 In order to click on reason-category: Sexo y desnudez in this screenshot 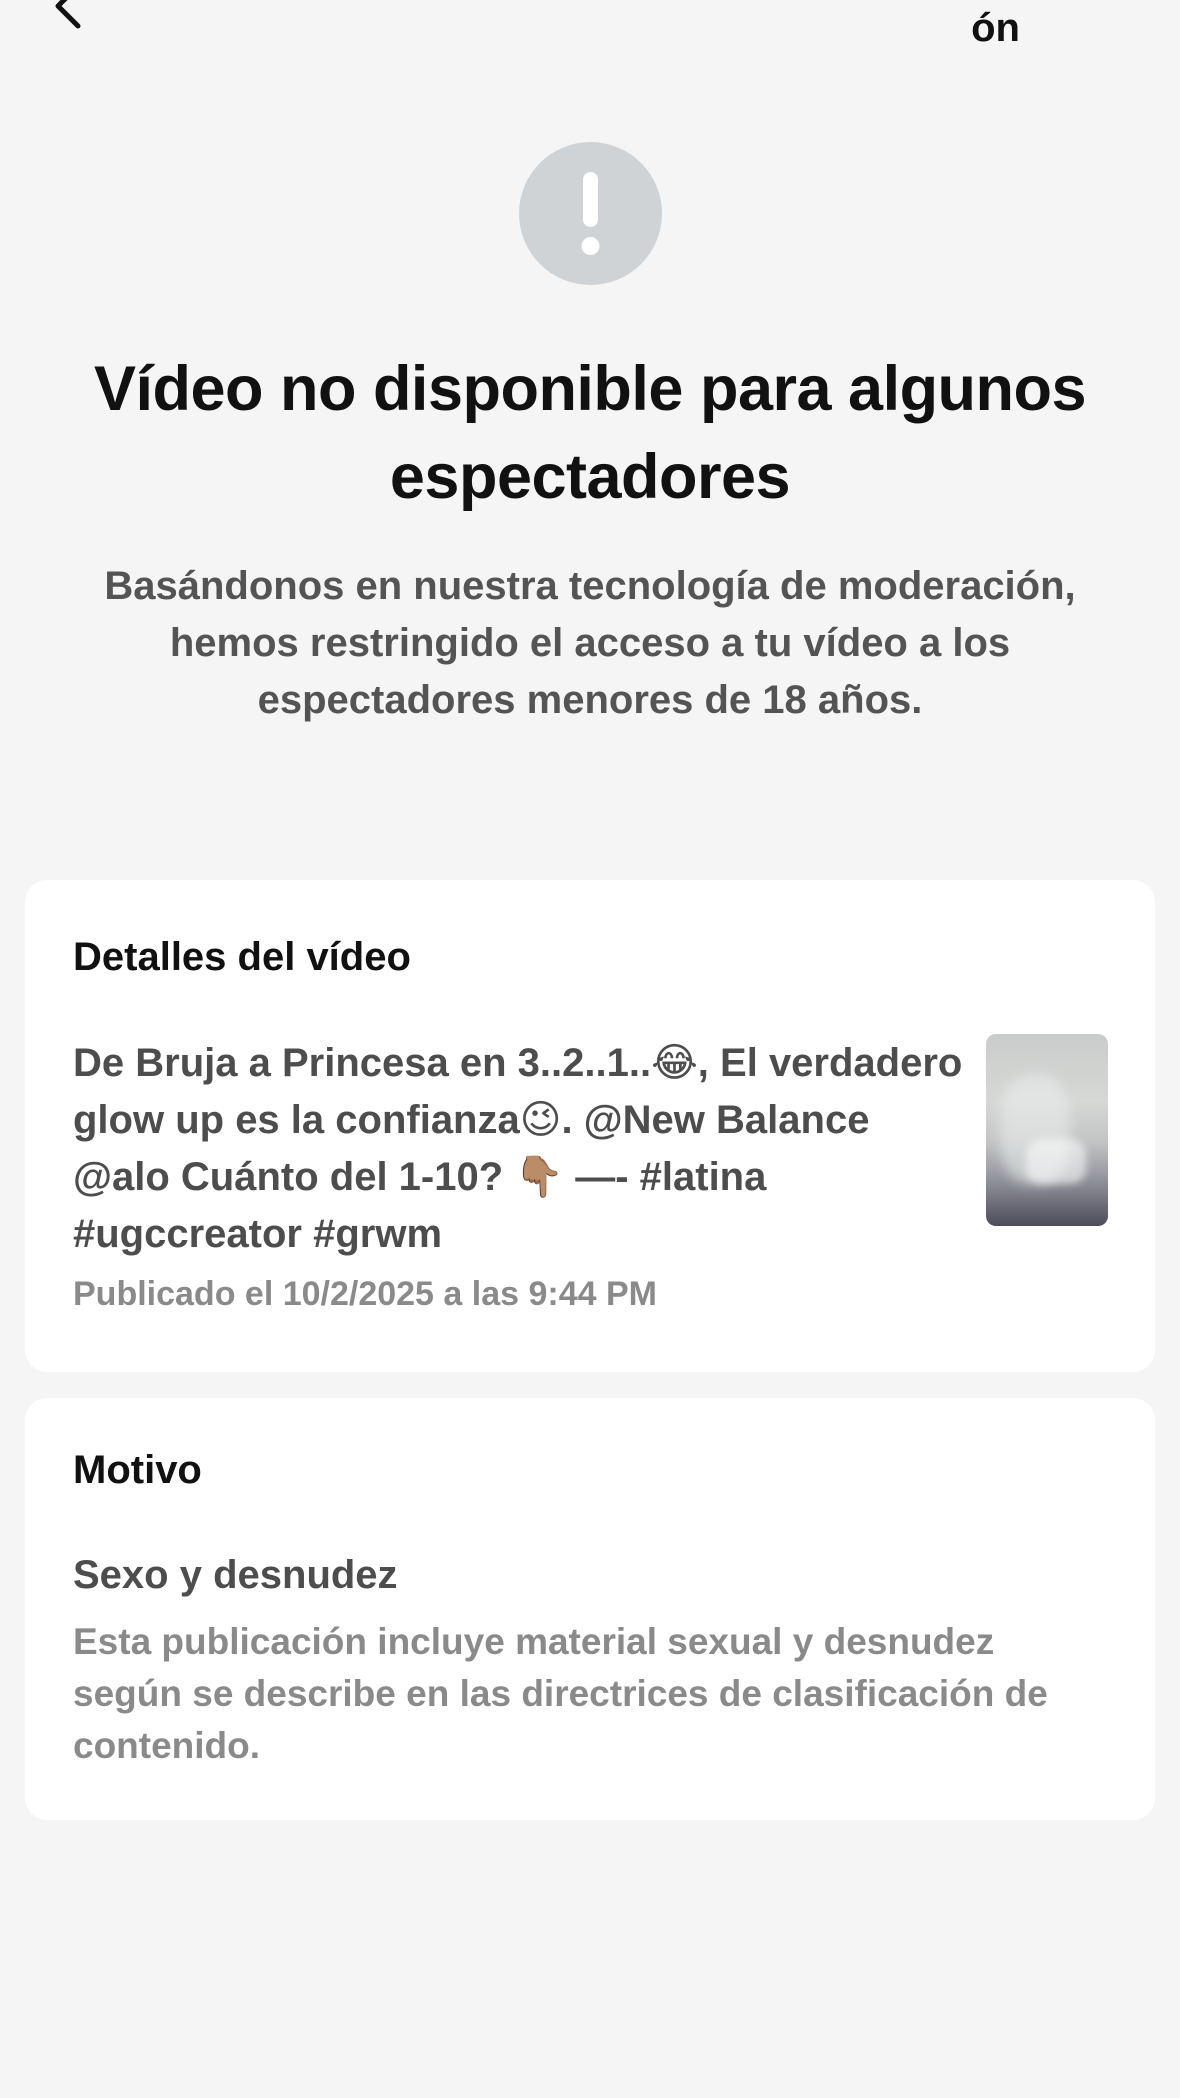, I will do `click(235, 1575)`.